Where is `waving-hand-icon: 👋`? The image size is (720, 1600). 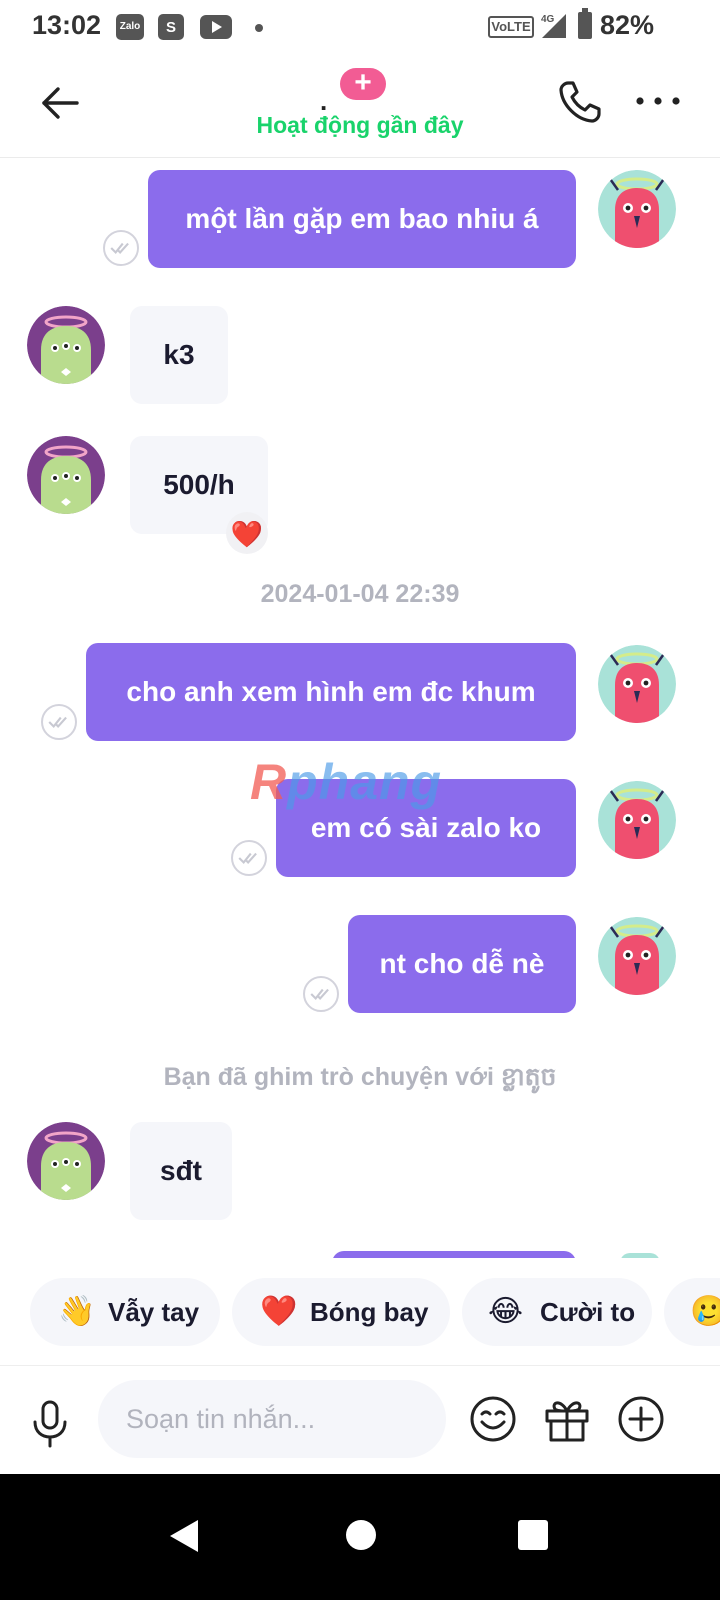 waving-hand-icon: 👋 is located at coordinates (77, 1311).